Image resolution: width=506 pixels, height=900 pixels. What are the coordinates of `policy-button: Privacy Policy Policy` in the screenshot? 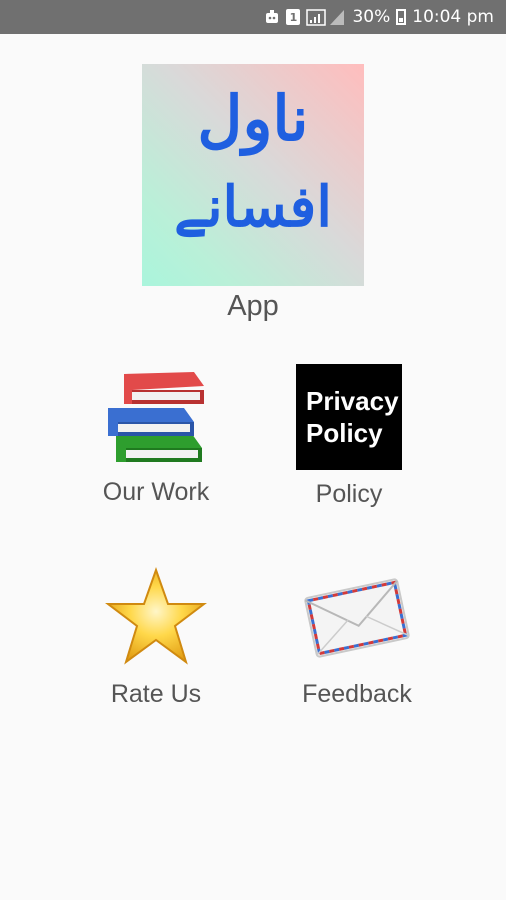 It's located at (349, 436).